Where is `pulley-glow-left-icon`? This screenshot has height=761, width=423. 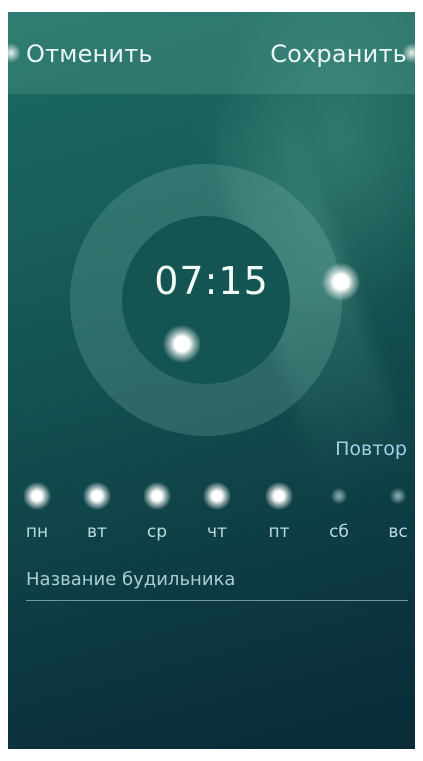 pulley-glow-left-icon is located at coordinates (14, 53).